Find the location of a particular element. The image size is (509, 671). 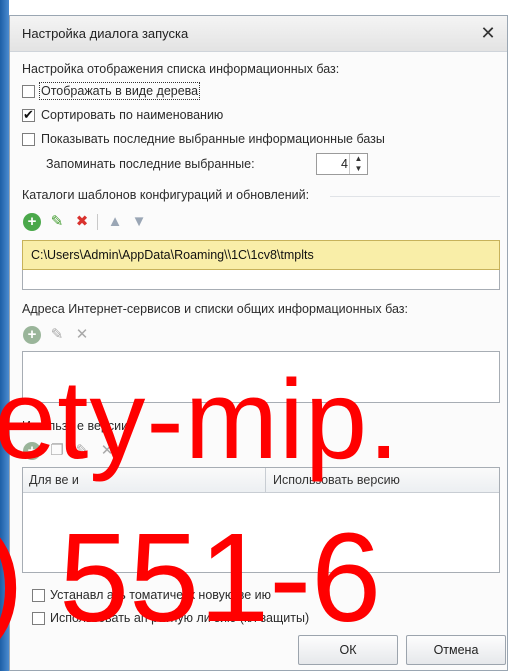

remember-recent-label: Запоминать последние выбранные: is located at coordinates (150, 164).